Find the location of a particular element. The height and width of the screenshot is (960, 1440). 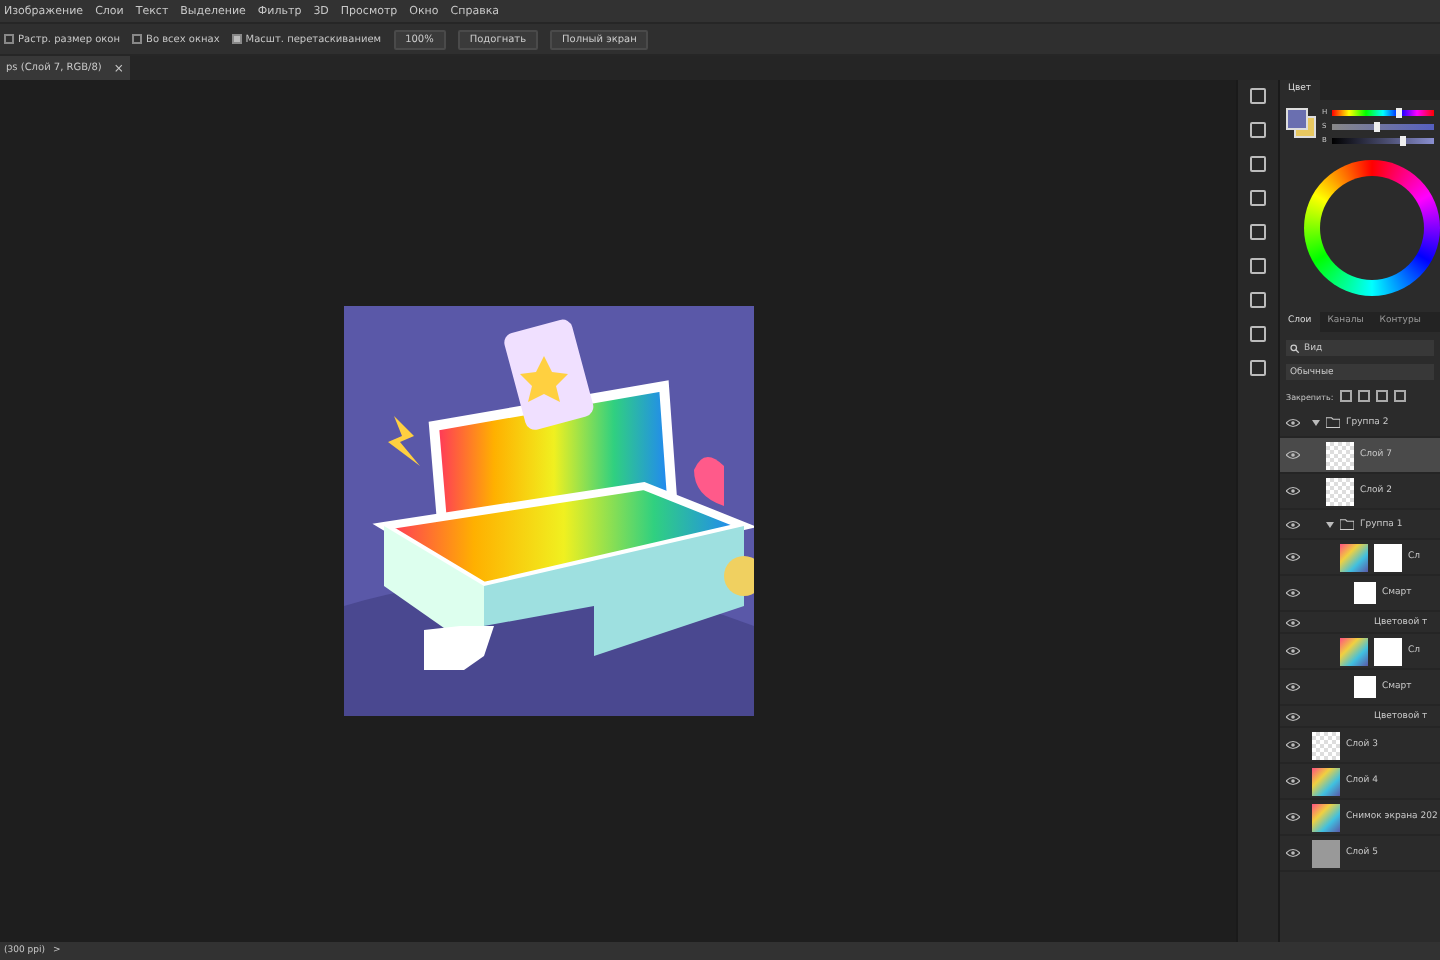

search-icon is located at coordinates (1295, 348).